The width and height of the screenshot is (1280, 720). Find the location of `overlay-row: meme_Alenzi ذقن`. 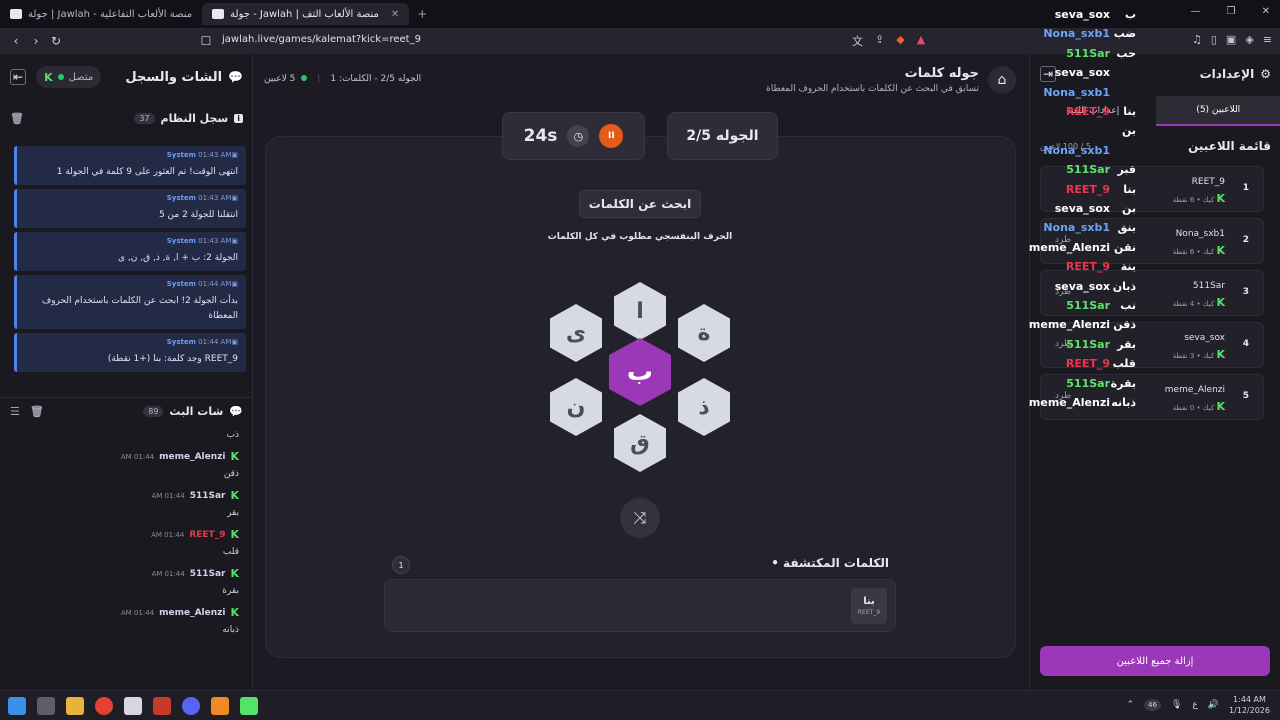

overlay-row: meme_Alenzi ذقن is located at coordinates (1086, 326).